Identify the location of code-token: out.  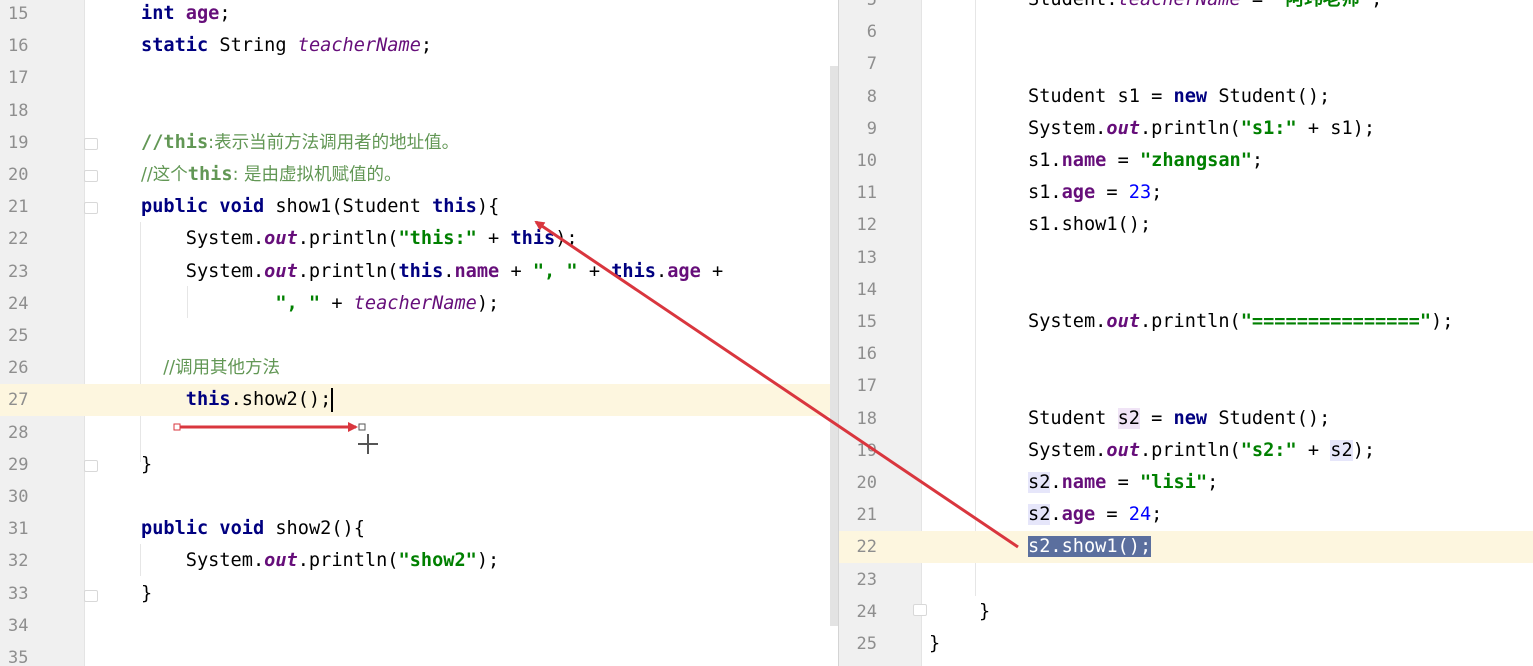
(281, 561).